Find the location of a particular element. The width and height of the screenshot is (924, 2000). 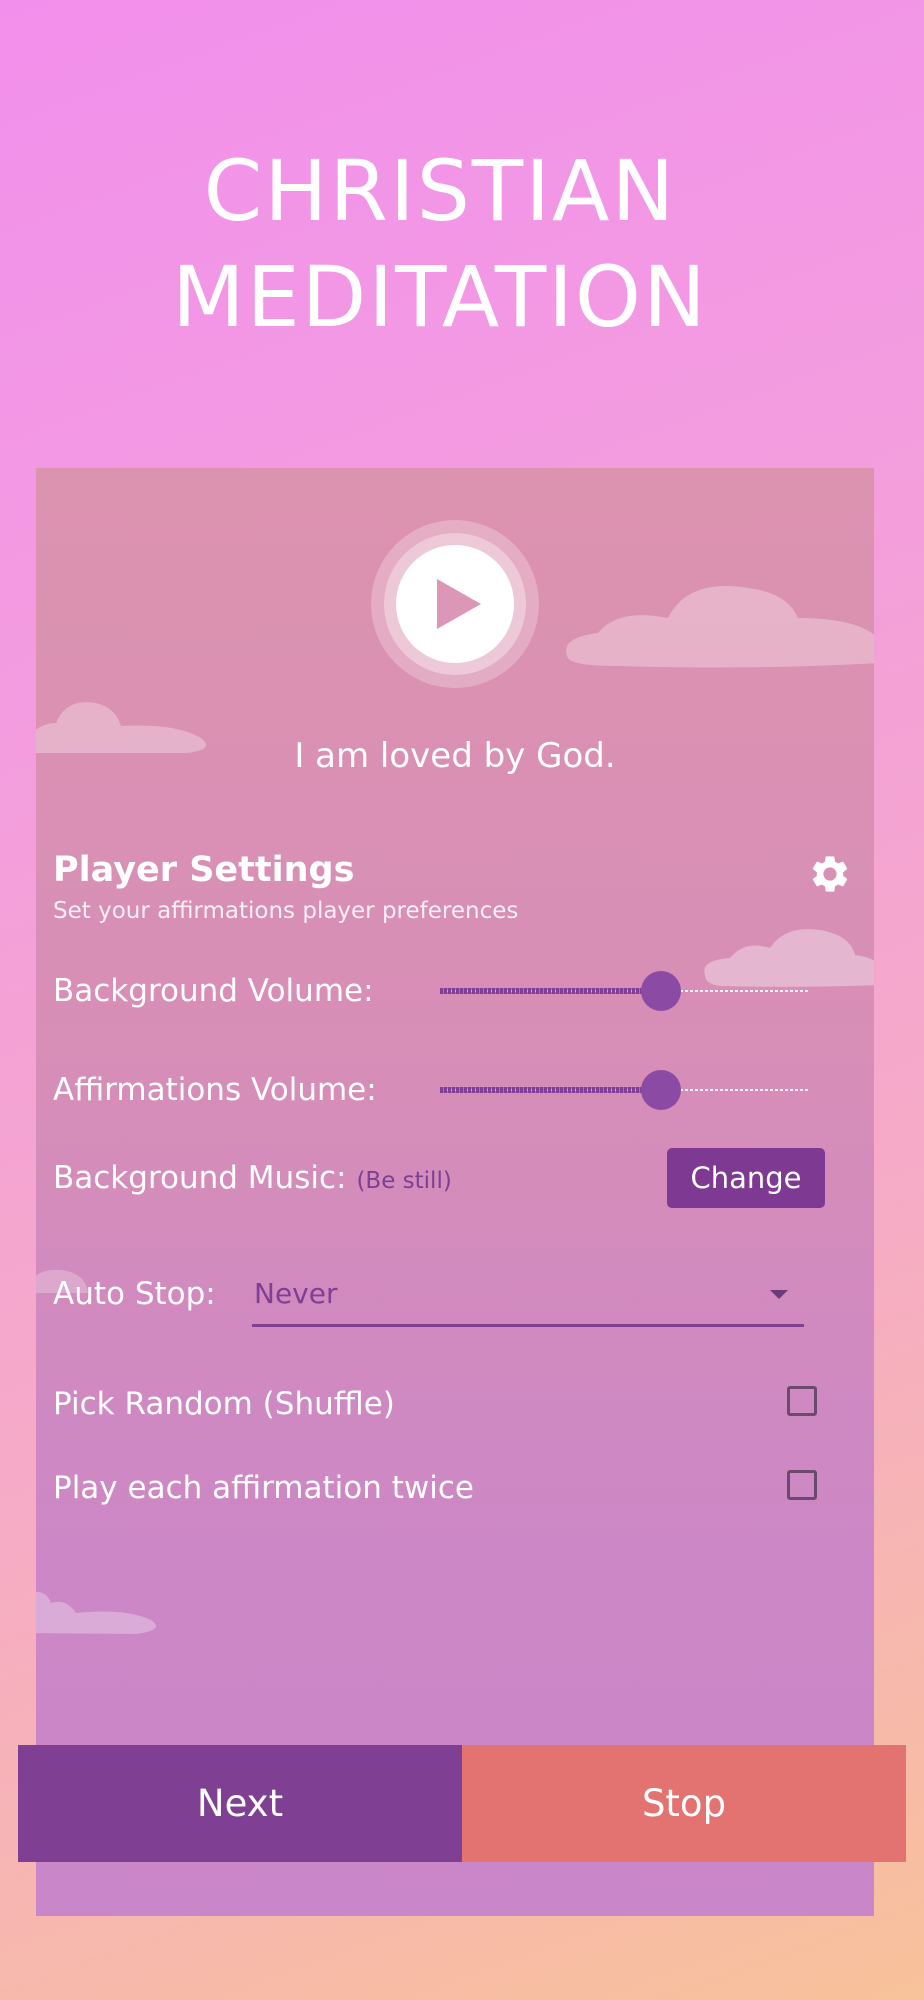

auto-stop-label: Auto Stop: is located at coordinates (134, 1294).